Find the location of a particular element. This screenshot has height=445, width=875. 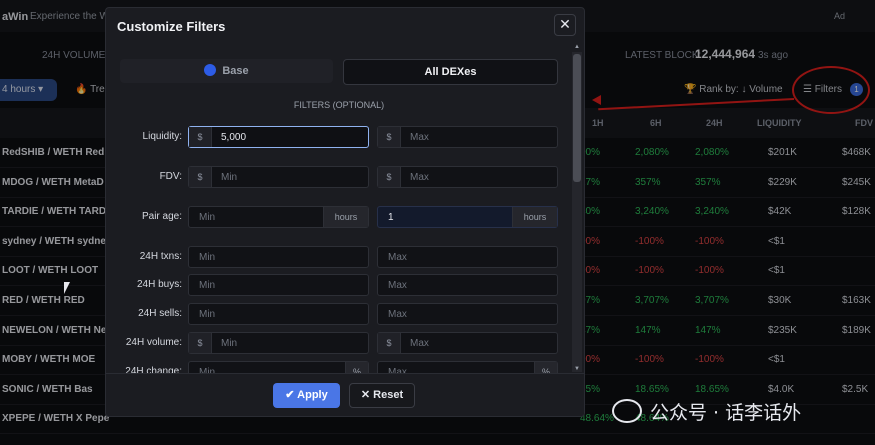

filter-label: 24H volume: is located at coordinates (153, 342).